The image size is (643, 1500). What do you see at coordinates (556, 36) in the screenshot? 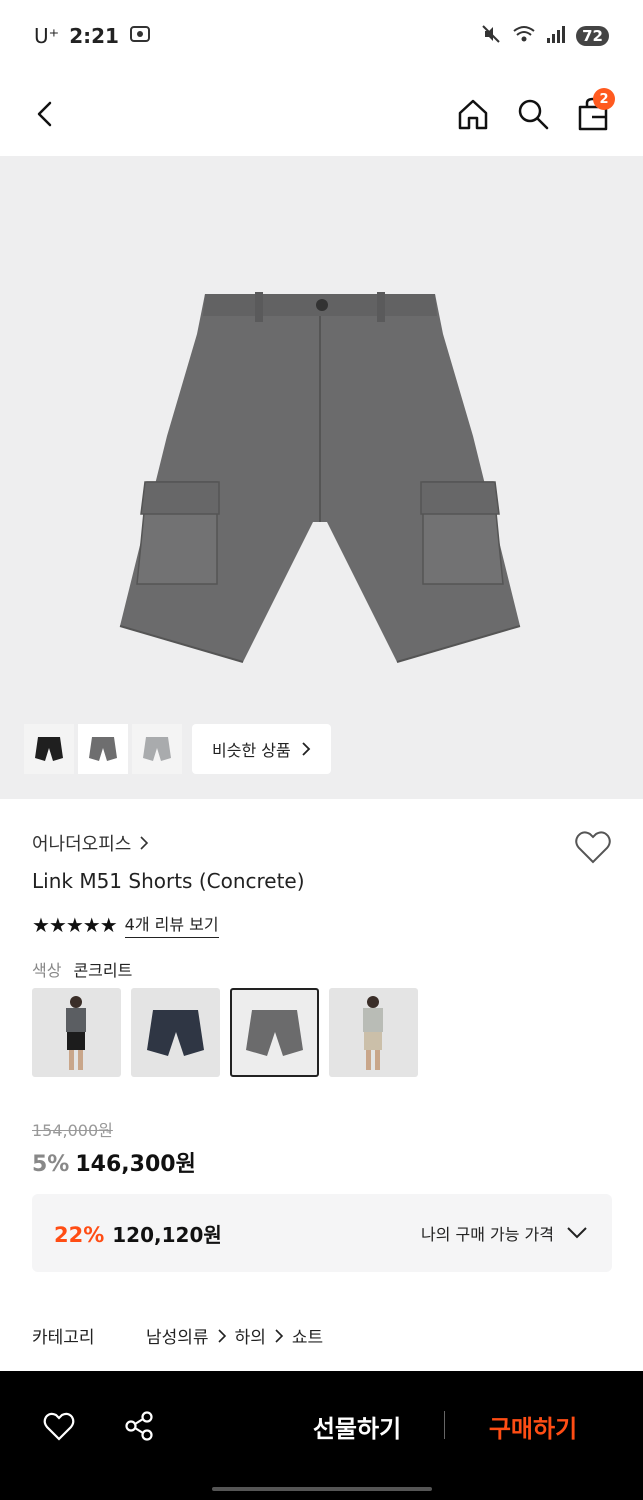
I see `signal-icon` at bounding box center [556, 36].